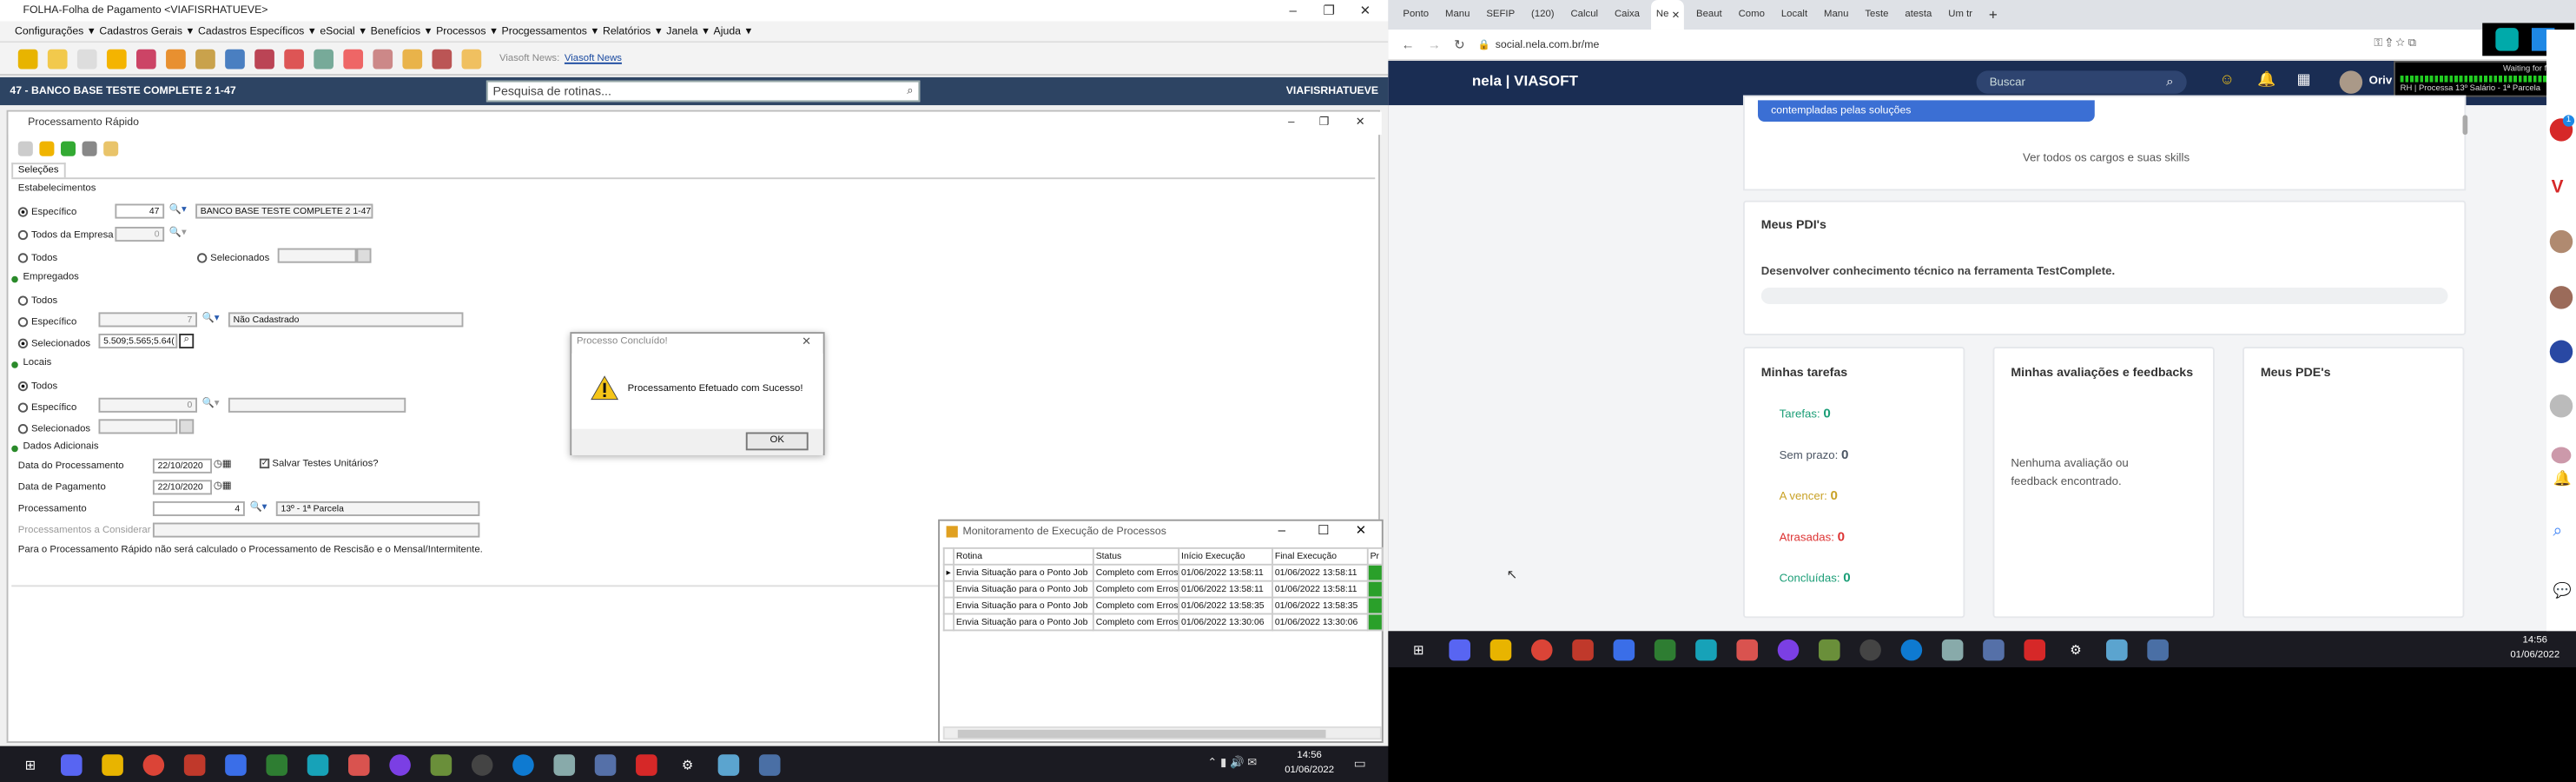 The height and width of the screenshot is (782, 2576). I want to click on gear-icon, so click(353, 59).